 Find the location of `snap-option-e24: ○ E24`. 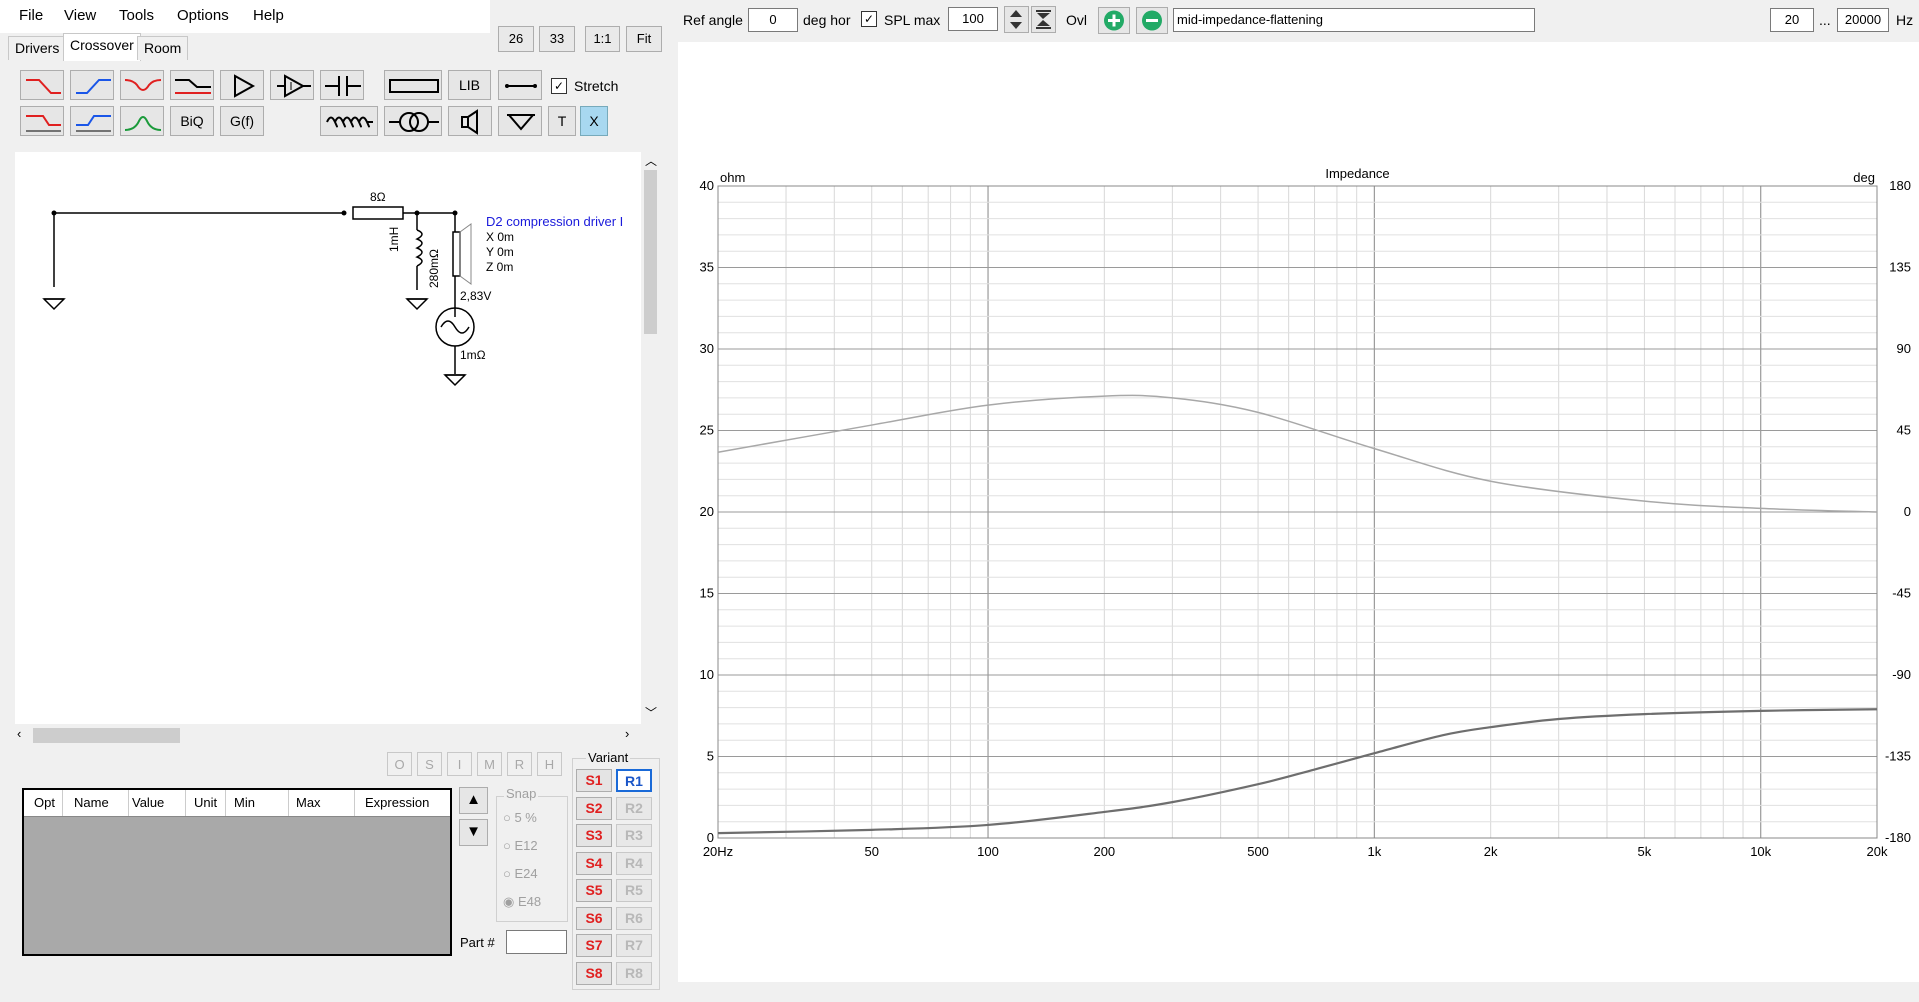

snap-option-e24: ○ E24 is located at coordinates (520, 873).